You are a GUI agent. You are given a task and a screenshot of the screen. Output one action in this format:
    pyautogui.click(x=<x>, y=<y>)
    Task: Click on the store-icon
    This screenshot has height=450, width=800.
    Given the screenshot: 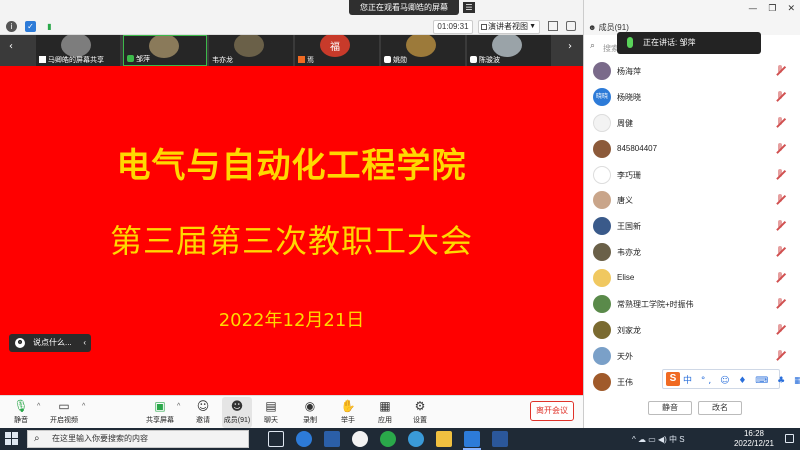 What is the action you would take?
    pyautogui.click(x=332, y=439)
    